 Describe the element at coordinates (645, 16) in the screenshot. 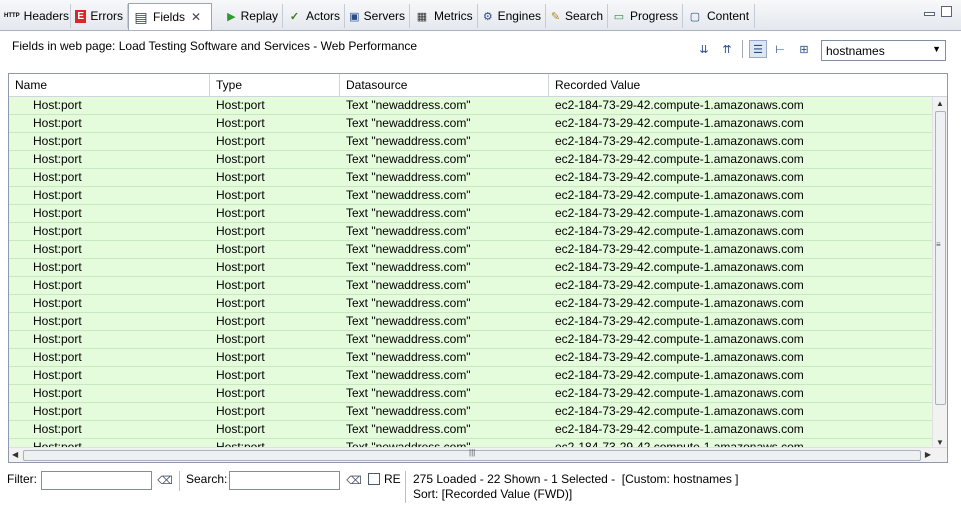

I see `tab-progress: ▭ Progress` at that location.